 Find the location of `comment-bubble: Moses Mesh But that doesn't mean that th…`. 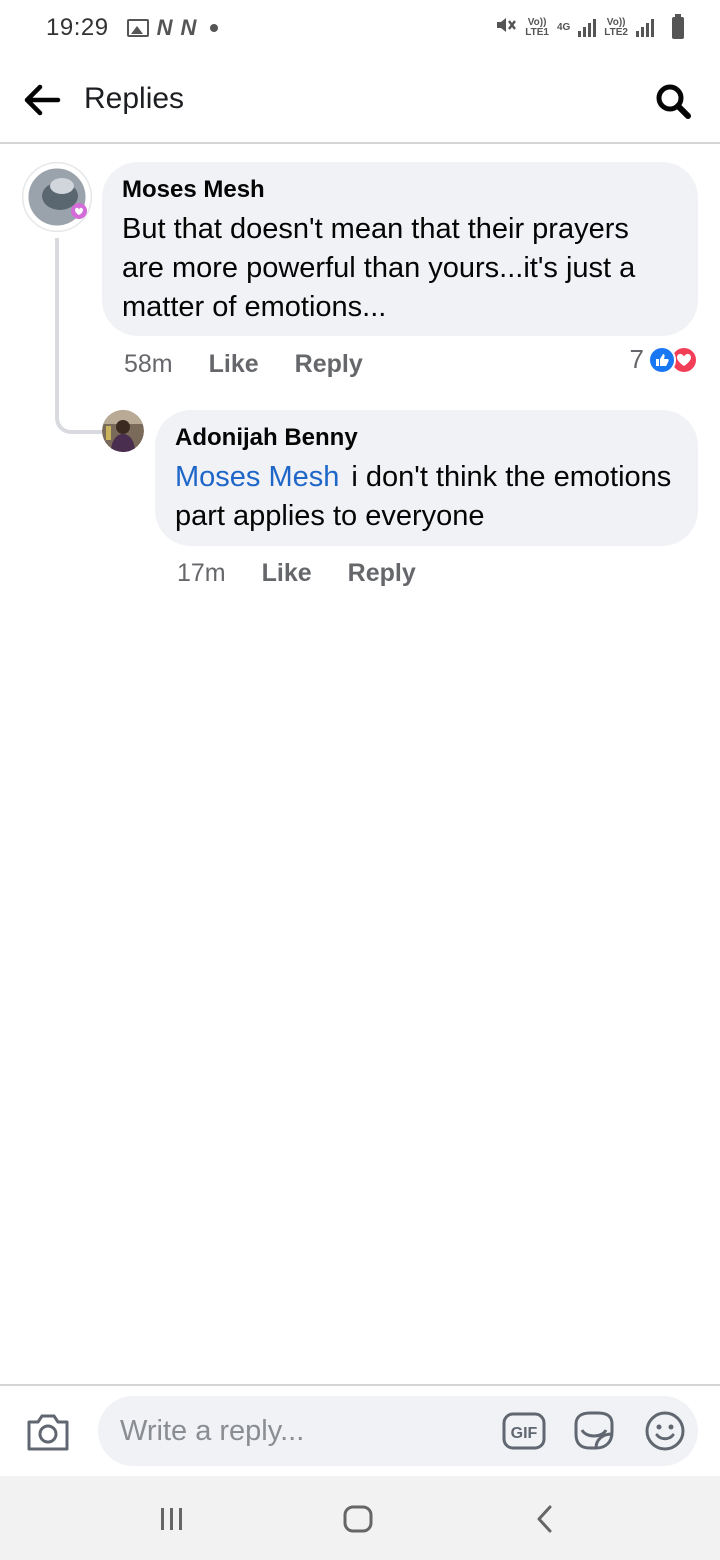

comment-bubble: Moses Mesh But that doesn't mean that th… is located at coordinates (400, 249).